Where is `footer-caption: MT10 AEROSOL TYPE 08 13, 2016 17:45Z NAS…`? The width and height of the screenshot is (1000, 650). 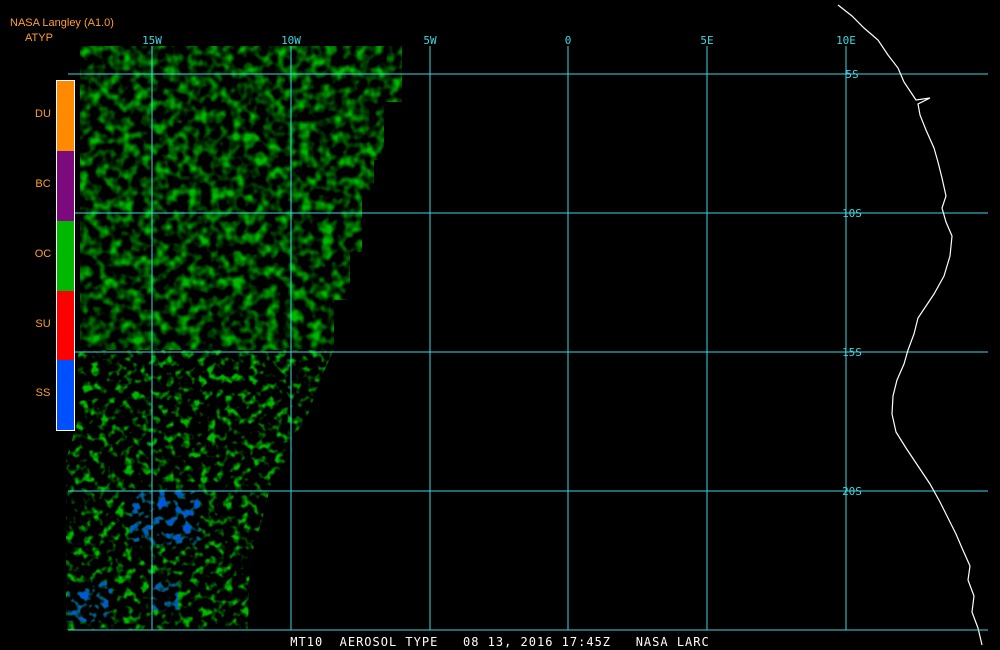 footer-caption: MT10 AEROSOL TYPE 08 13, 2016 17:45Z NAS… is located at coordinates (500, 642).